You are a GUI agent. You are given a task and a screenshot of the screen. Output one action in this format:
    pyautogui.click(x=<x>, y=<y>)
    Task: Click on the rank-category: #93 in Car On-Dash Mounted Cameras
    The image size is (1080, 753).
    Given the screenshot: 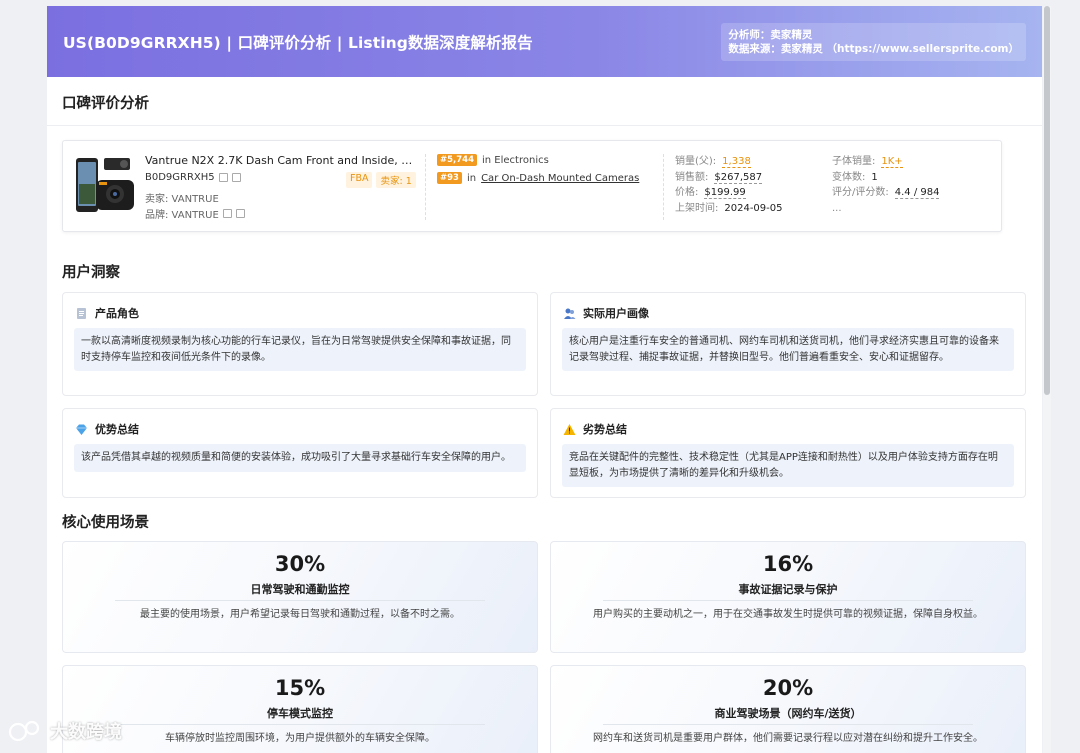 What is the action you would take?
    pyautogui.click(x=538, y=178)
    